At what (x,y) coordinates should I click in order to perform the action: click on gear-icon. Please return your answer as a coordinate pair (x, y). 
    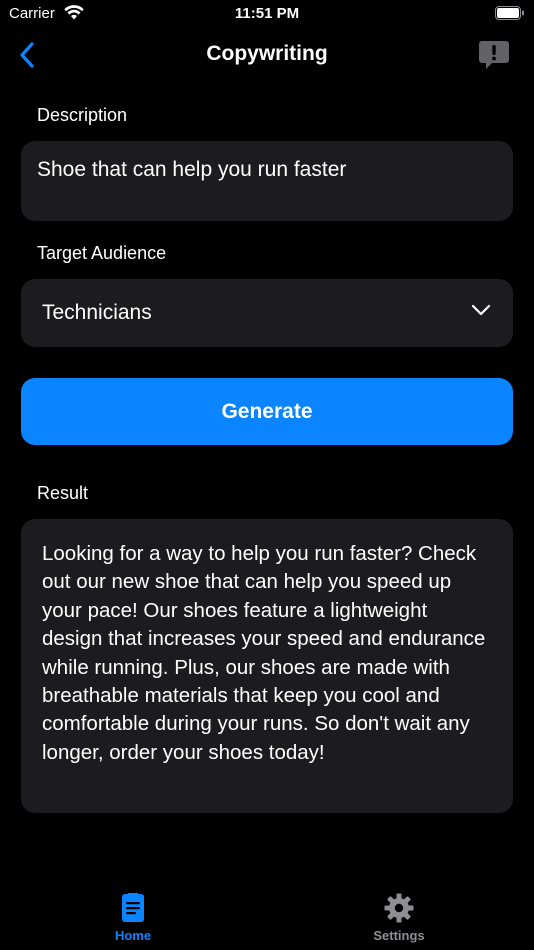
    Looking at the image, I should click on (399, 908).